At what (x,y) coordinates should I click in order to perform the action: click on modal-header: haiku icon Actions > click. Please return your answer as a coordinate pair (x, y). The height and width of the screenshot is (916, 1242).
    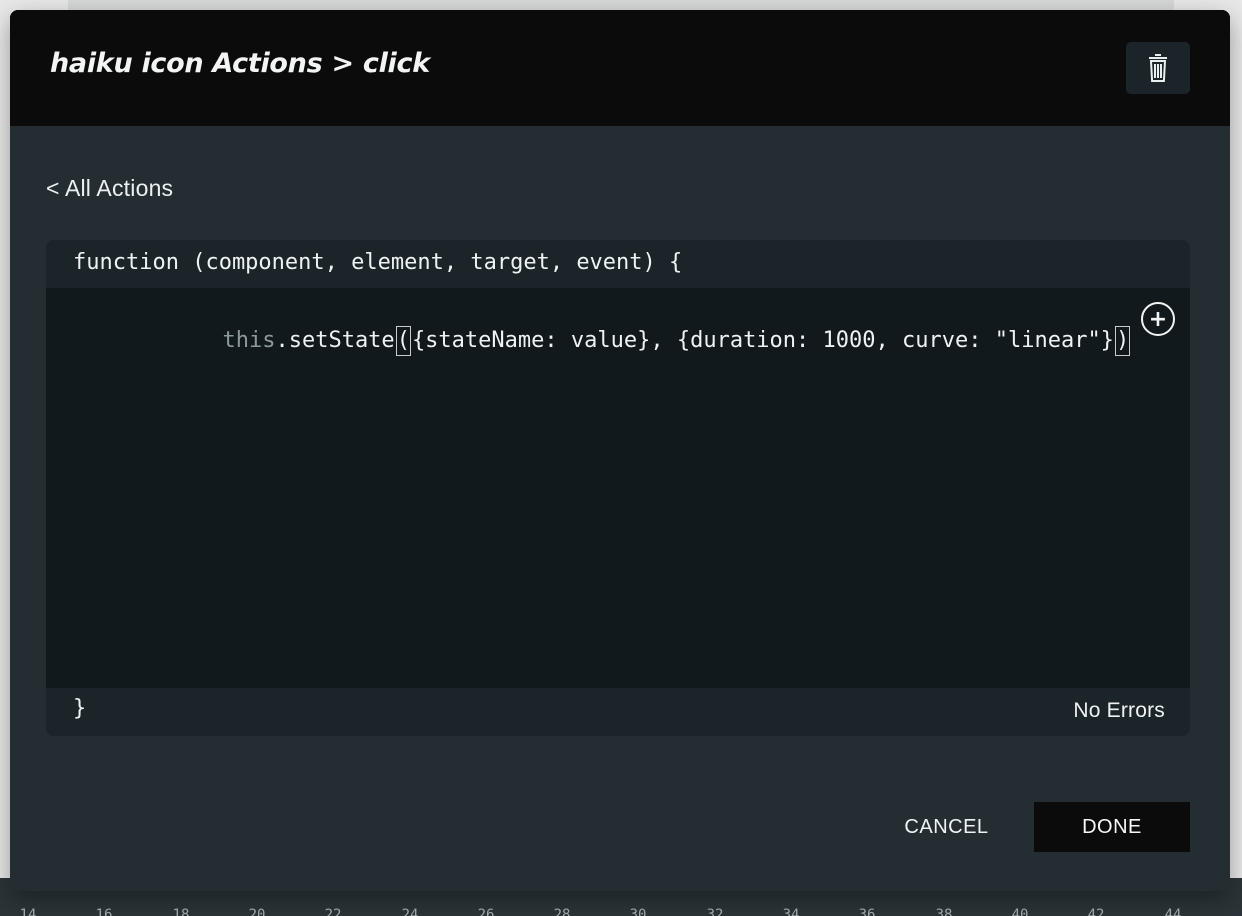
    Looking at the image, I should click on (620, 68).